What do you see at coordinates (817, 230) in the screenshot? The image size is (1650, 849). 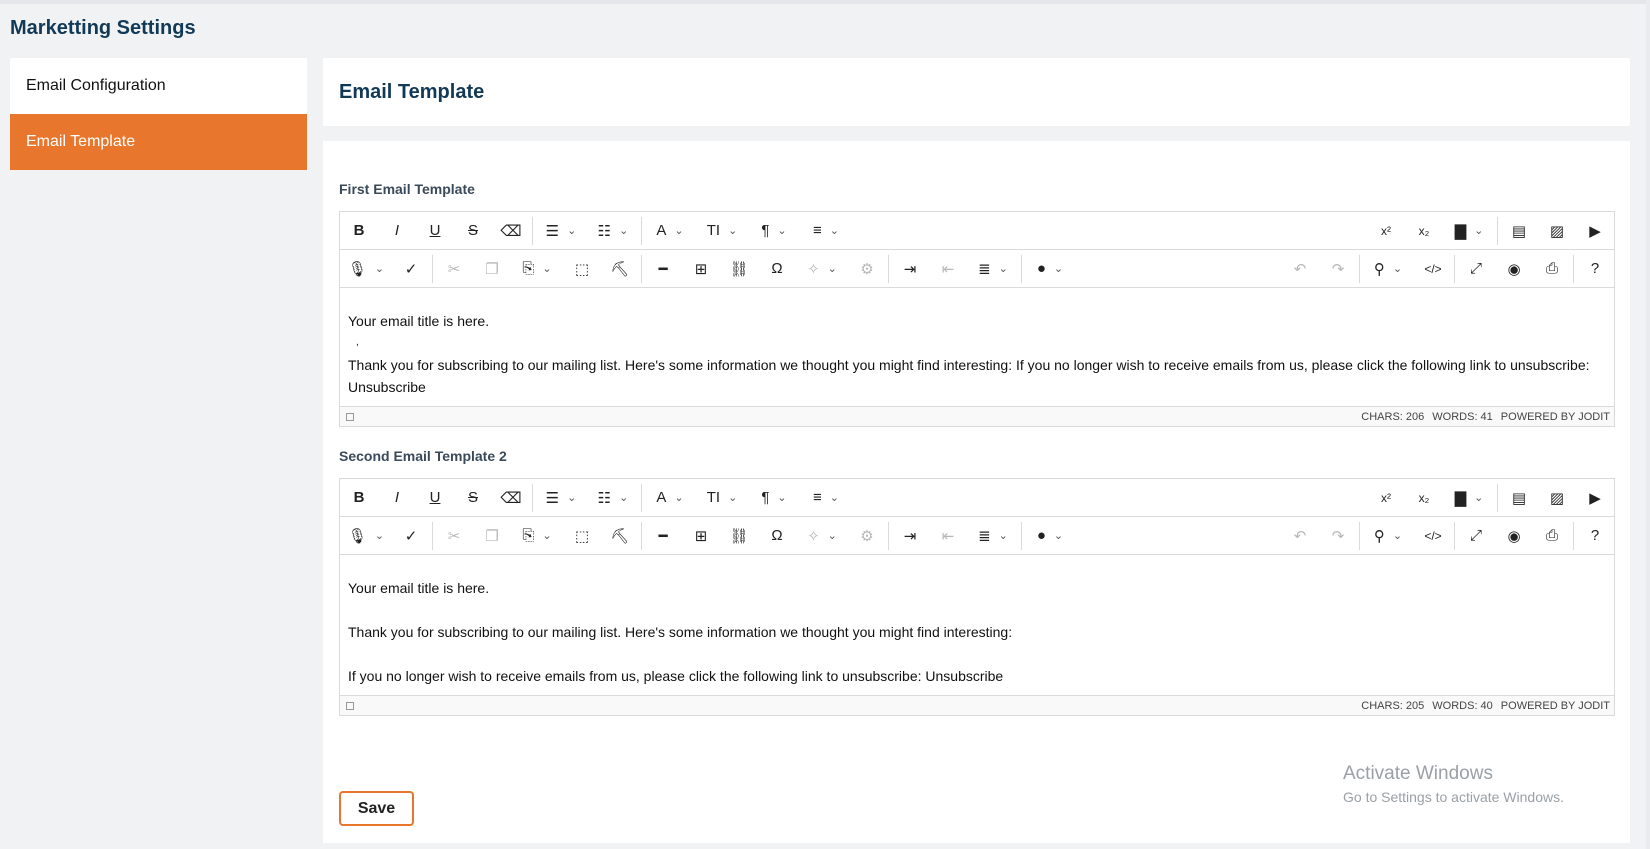 I see `line-height-icon: ≡` at bounding box center [817, 230].